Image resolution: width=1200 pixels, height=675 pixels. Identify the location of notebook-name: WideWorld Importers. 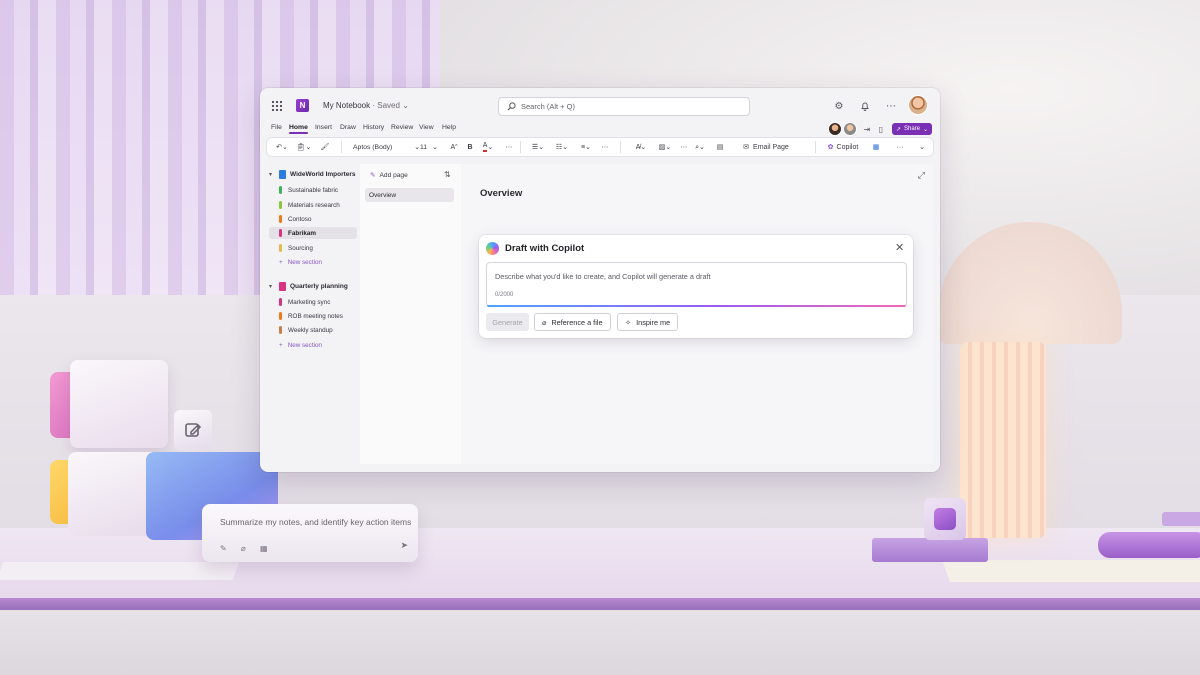
(323, 174).